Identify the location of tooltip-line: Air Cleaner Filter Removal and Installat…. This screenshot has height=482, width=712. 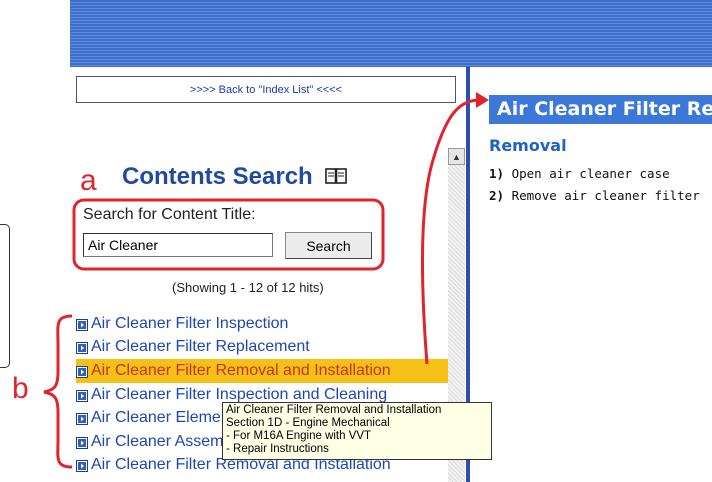
(334, 410).